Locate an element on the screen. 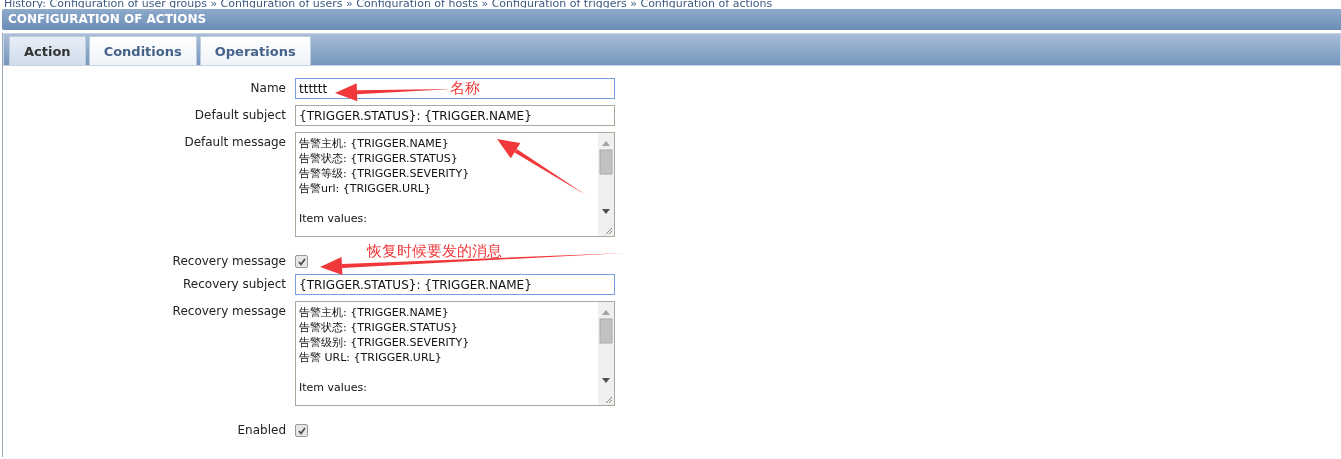 Image resolution: width=1341 pixels, height=459 pixels. section-header: CONFIGURATION OF ACTIONS is located at coordinates (671, 19).